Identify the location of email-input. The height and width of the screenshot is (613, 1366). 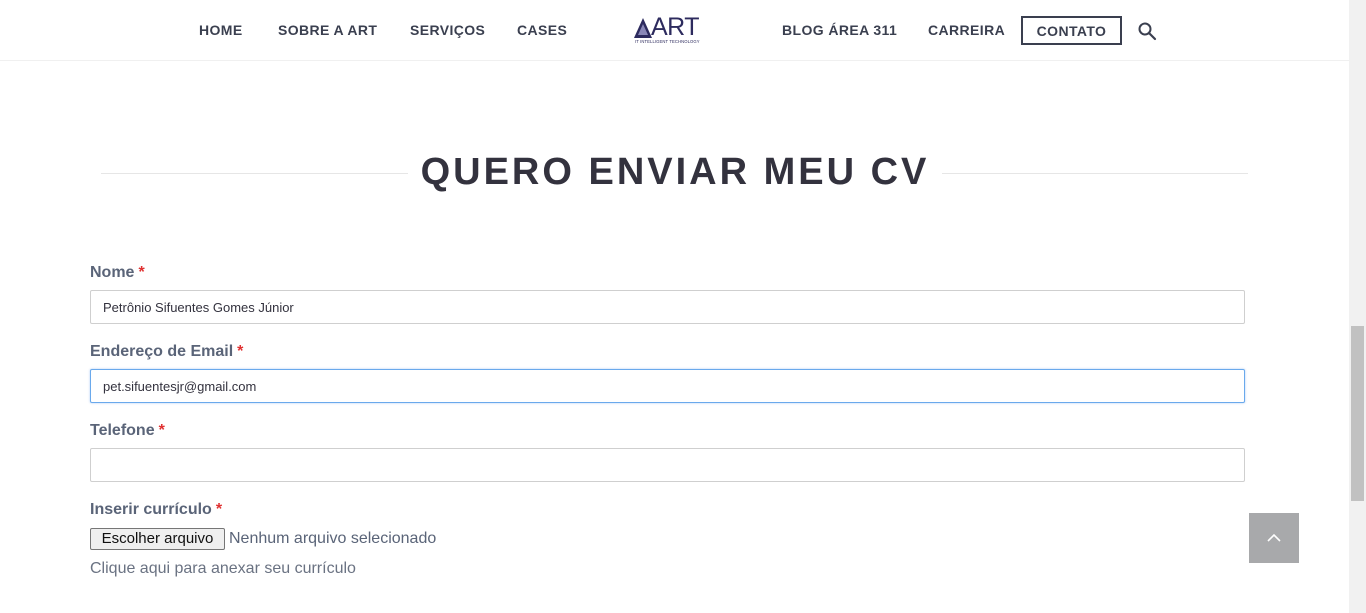
(667, 386).